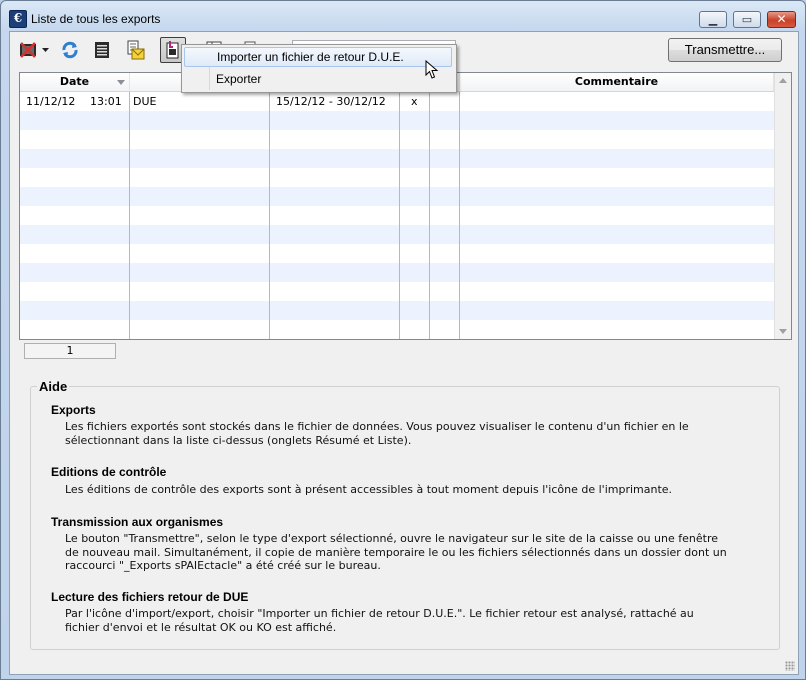 The image size is (806, 680). I want to click on help-heading-exports: Exports, so click(73, 410).